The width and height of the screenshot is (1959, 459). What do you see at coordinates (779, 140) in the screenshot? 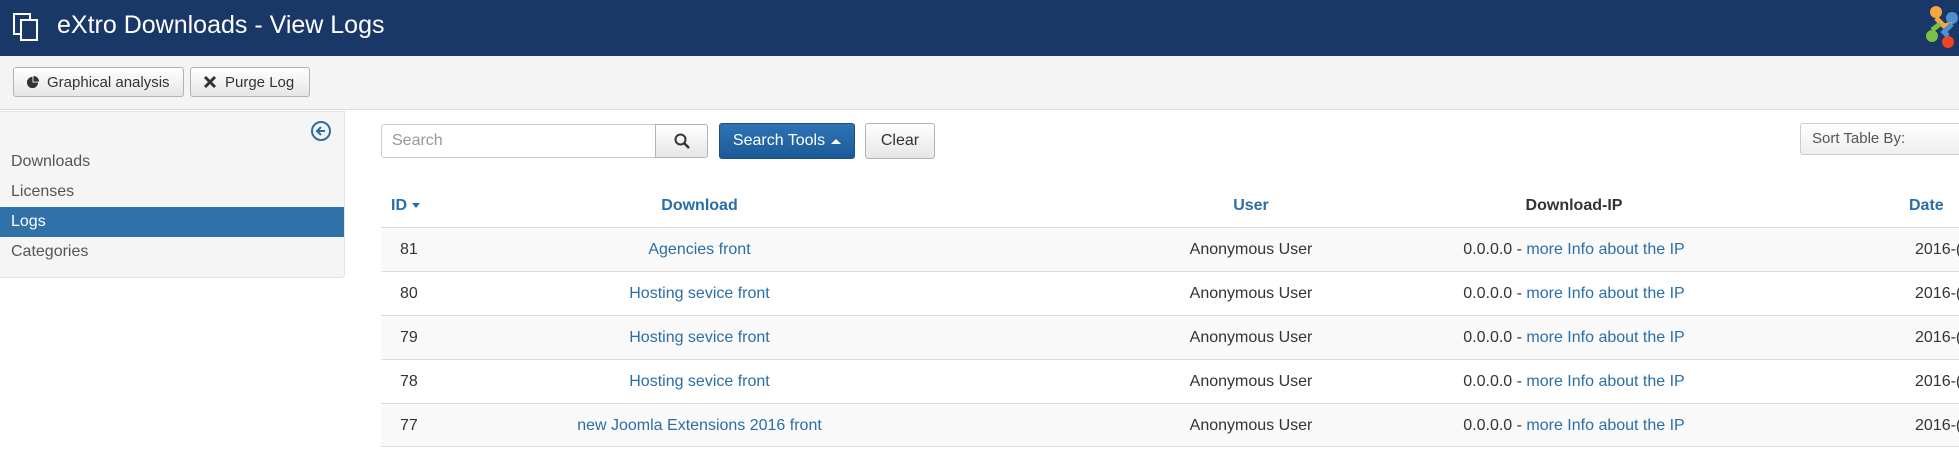
I see `search-tools-label: Search Tools` at bounding box center [779, 140].